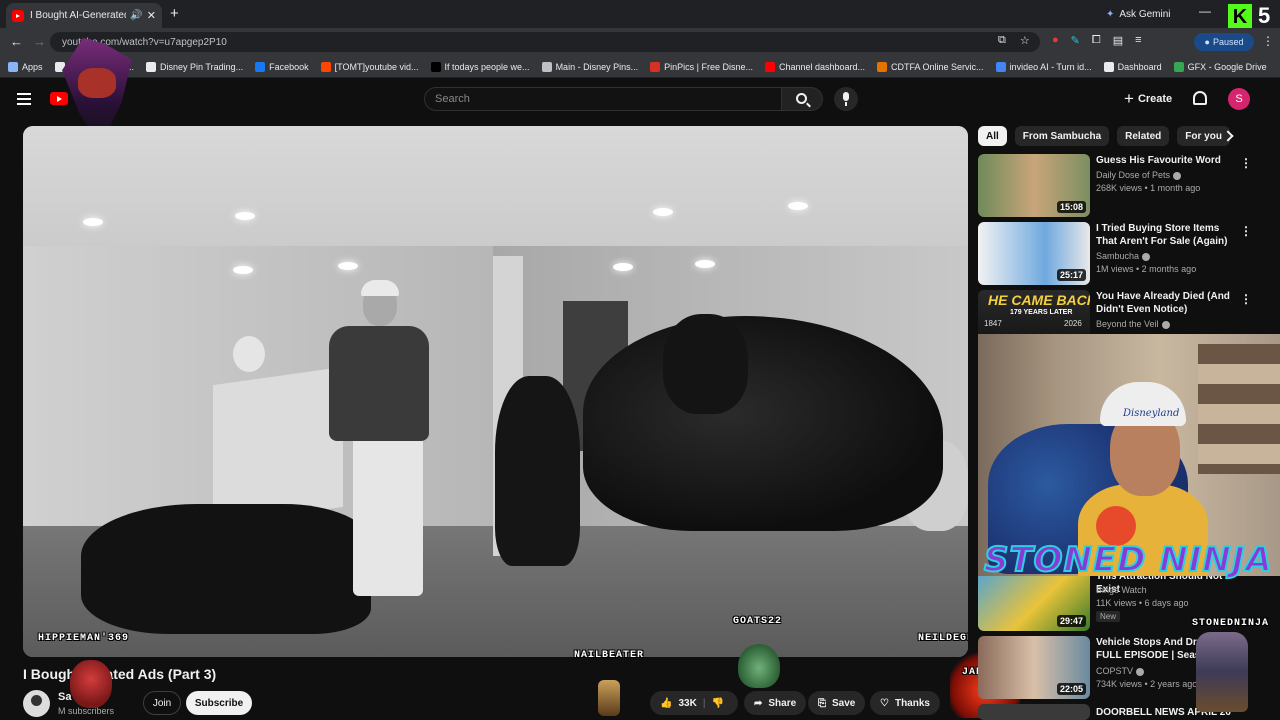  I want to click on browser-menu-icon: ⋮, so click(1268, 41).